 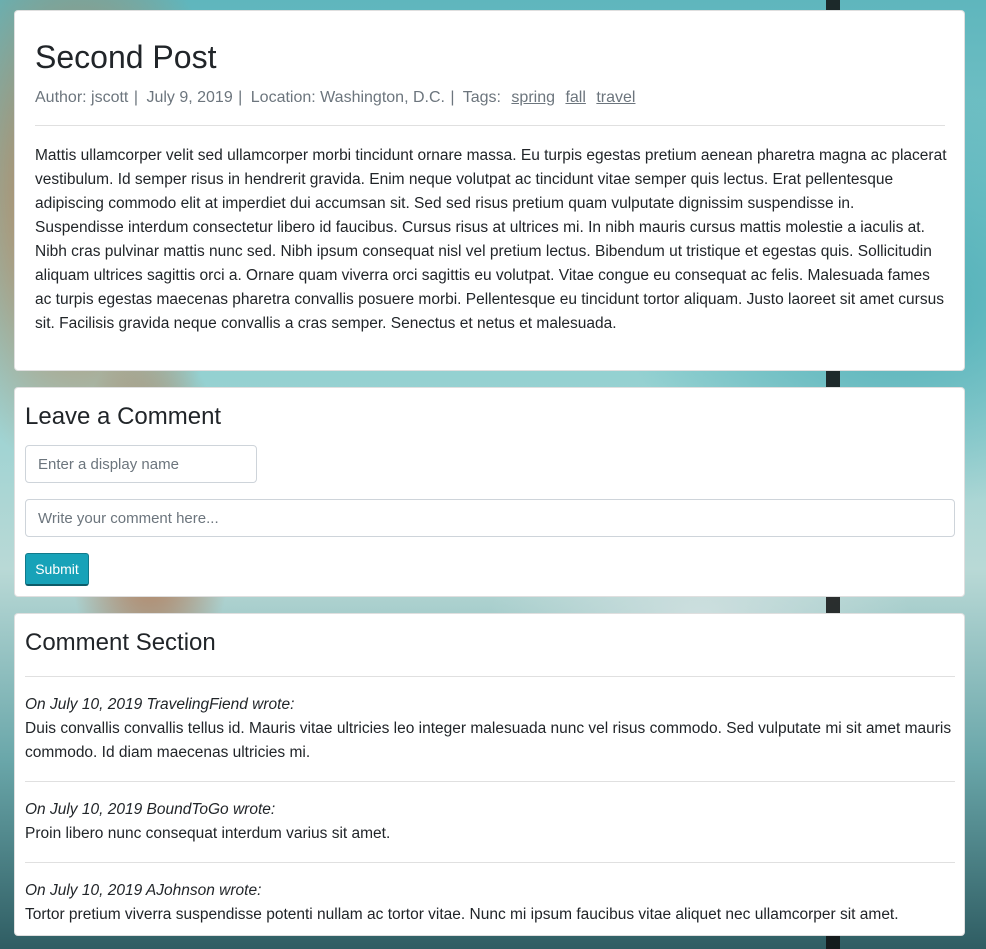 I want to click on submit-button: Submit, so click(x=57, y=569).